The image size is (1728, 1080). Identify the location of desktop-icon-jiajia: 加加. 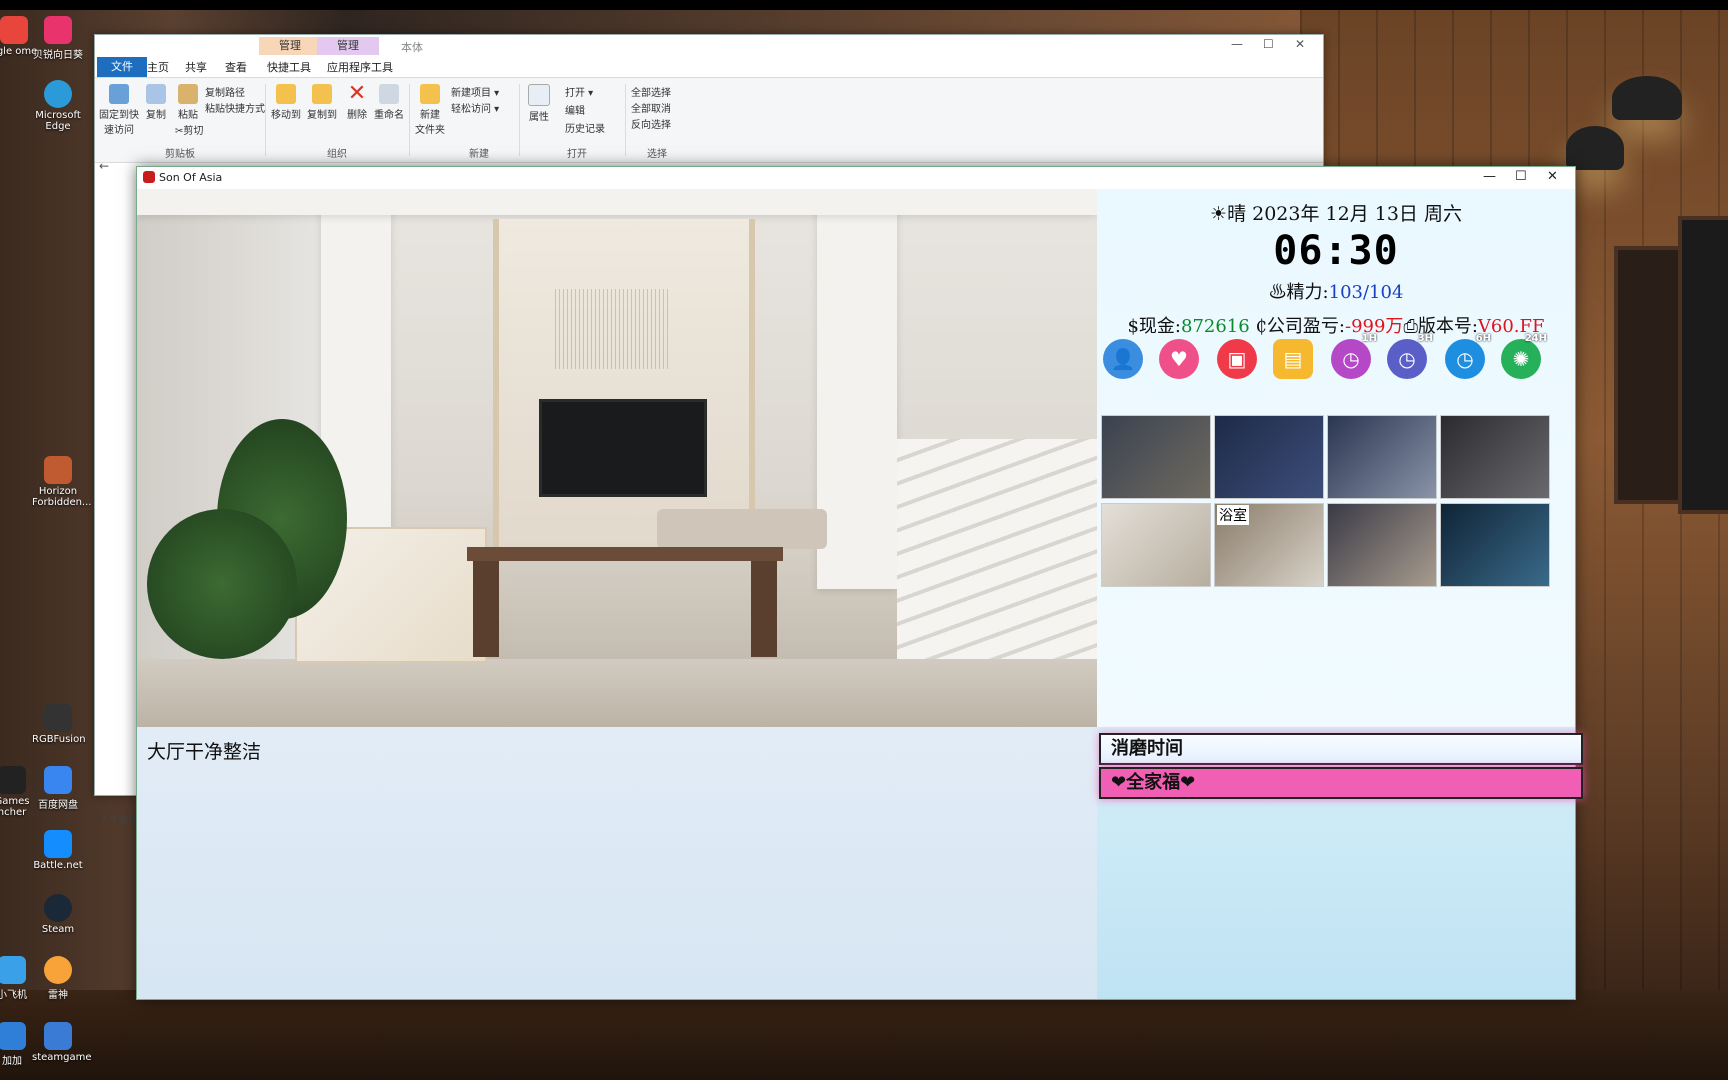
(19, 1044).